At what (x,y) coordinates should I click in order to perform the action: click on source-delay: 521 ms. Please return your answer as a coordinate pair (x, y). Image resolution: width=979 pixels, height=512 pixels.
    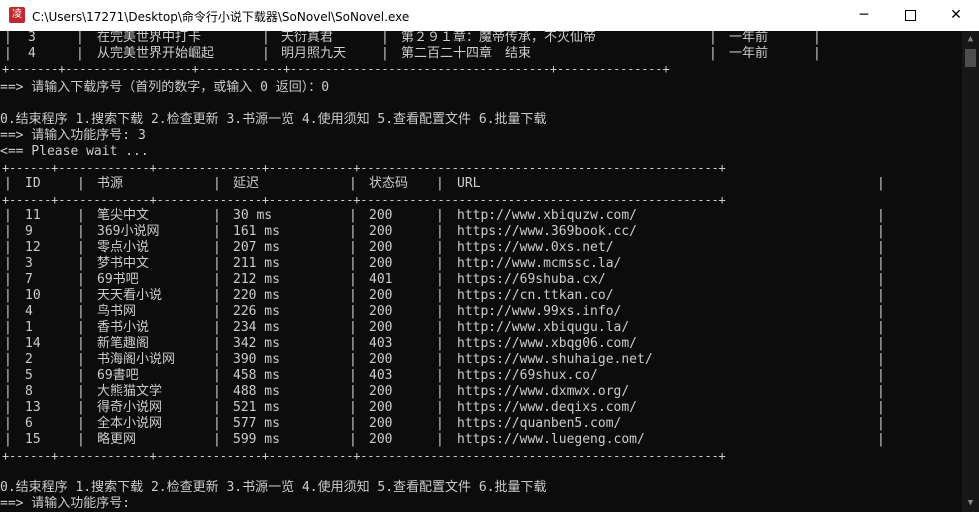
    Looking at the image, I should click on (256, 407).